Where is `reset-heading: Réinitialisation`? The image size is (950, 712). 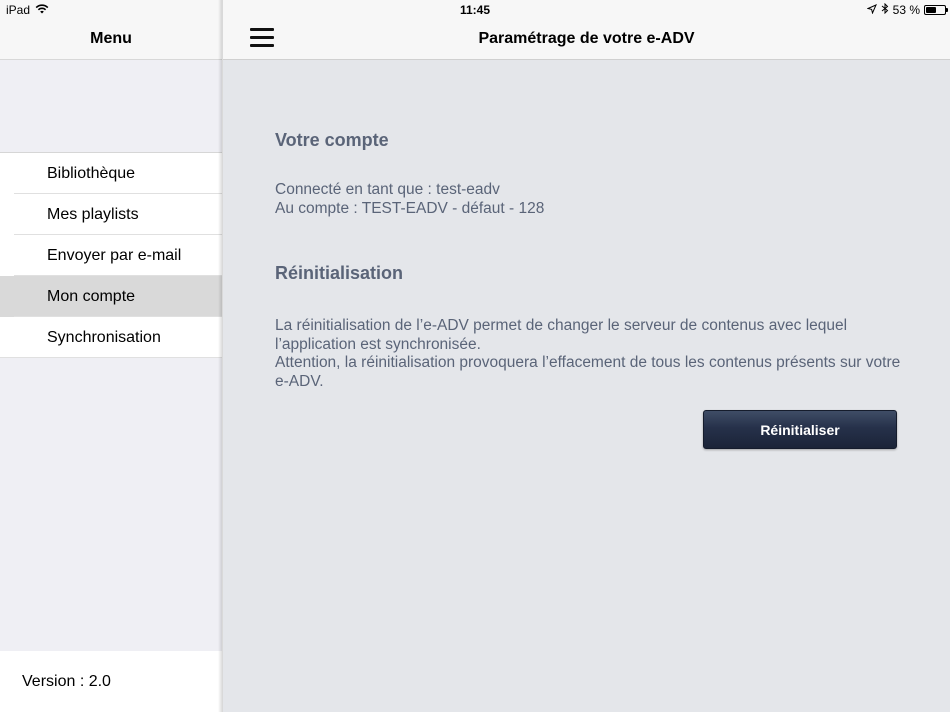
reset-heading: Réinitialisation is located at coordinates (339, 273).